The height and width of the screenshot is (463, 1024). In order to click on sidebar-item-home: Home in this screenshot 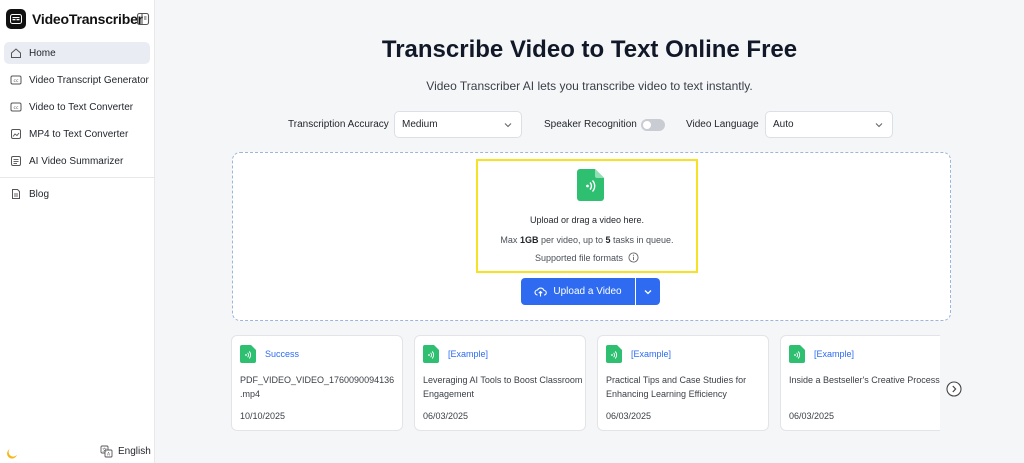, I will do `click(77, 53)`.